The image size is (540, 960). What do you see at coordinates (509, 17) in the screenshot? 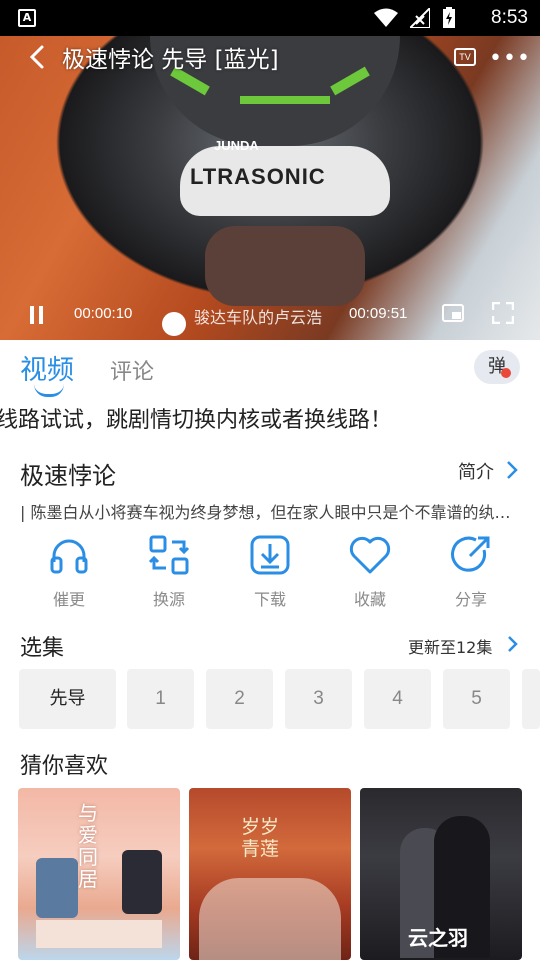
I see `status-time: 8:53` at bounding box center [509, 17].